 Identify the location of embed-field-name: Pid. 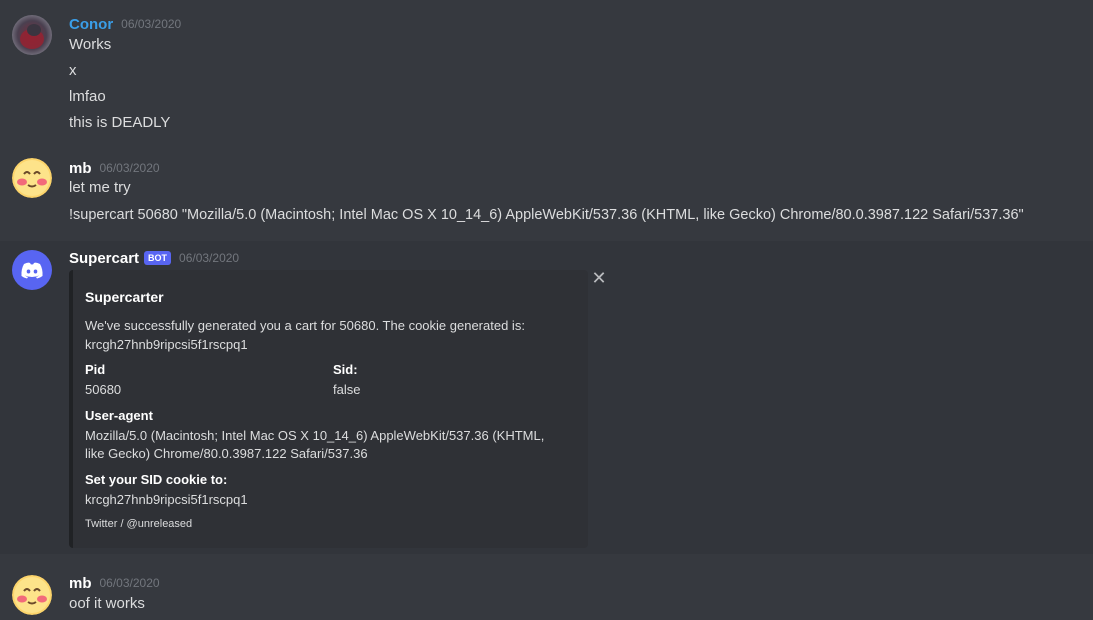
(95, 369).